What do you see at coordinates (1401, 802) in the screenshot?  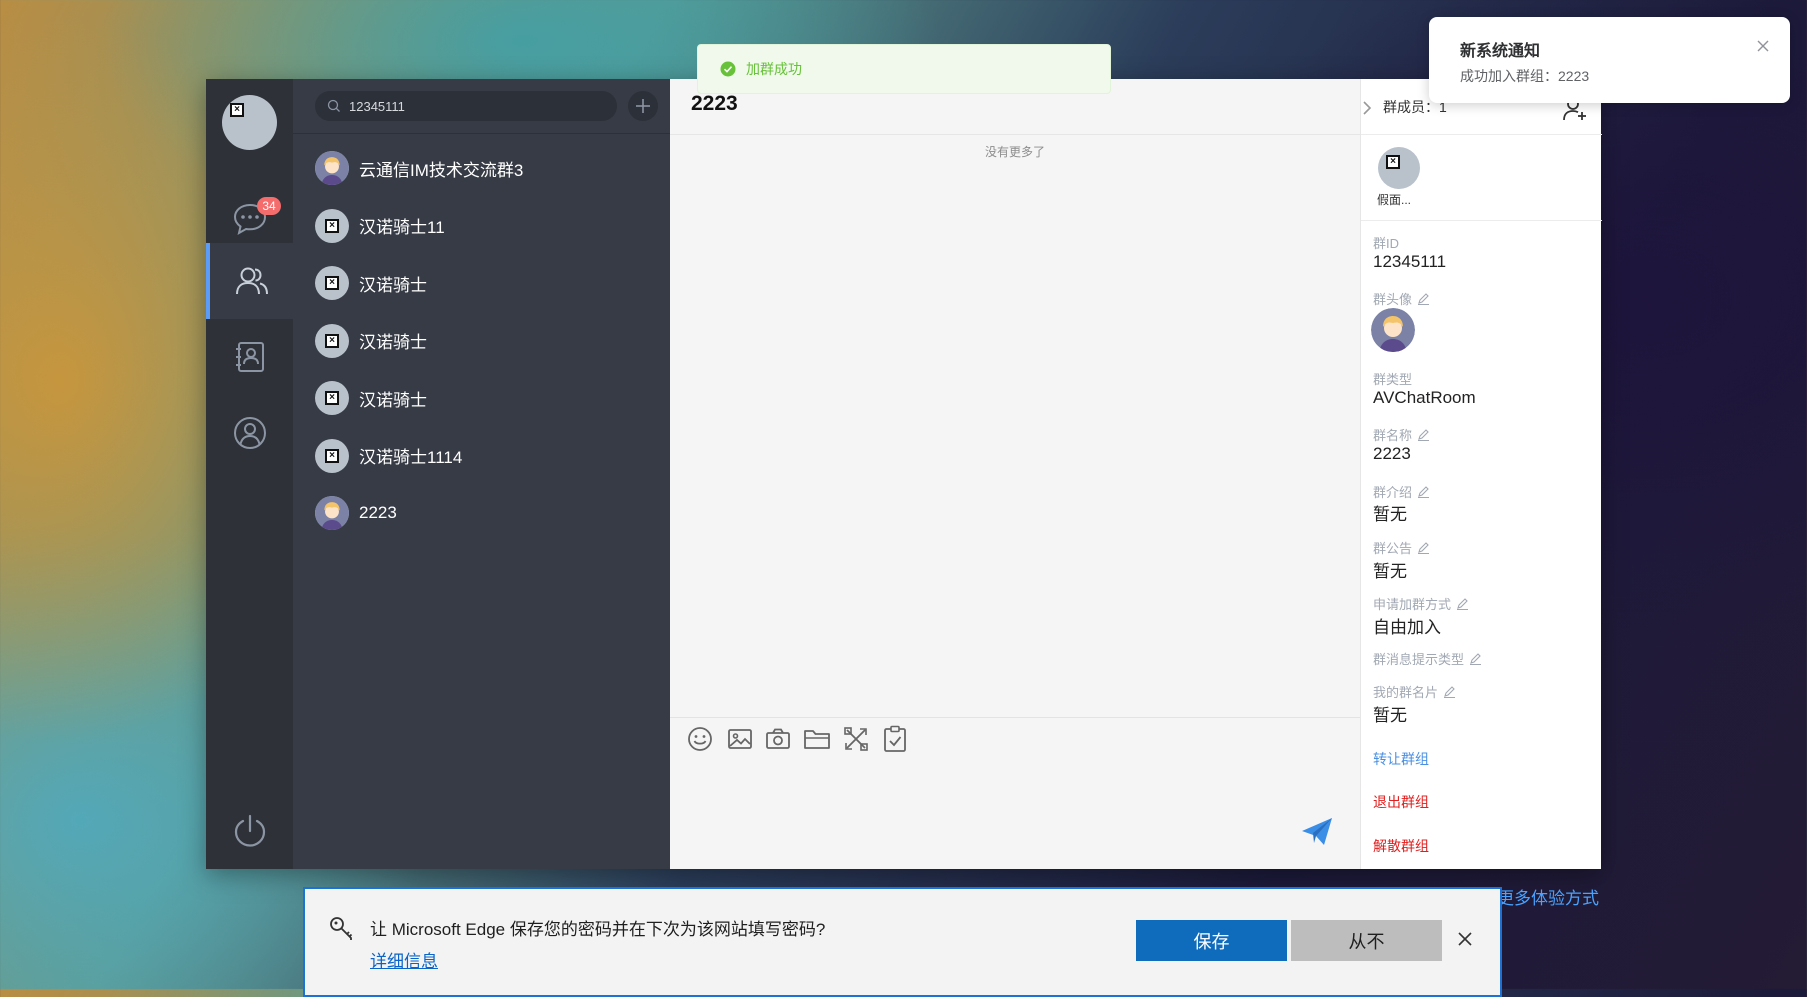 I see `quit-group-button: 退出群组` at bounding box center [1401, 802].